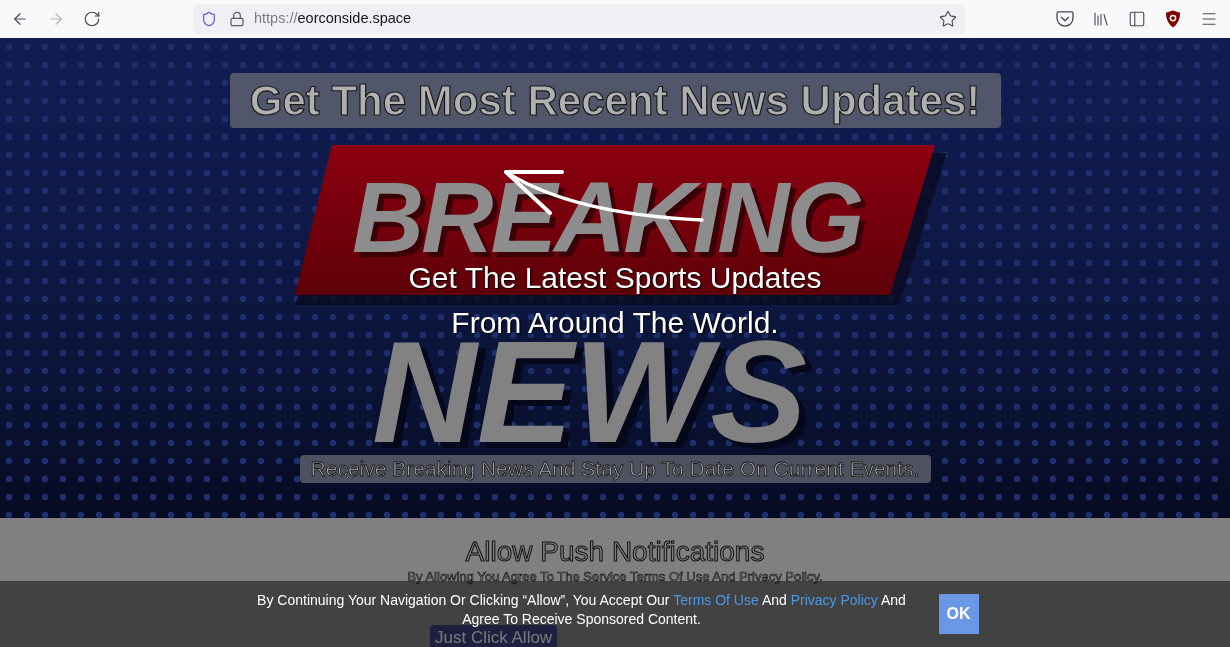  Describe the element at coordinates (615, 552) in the screenshot. I see `prompt-title: Allow Push Notifications` at that location.